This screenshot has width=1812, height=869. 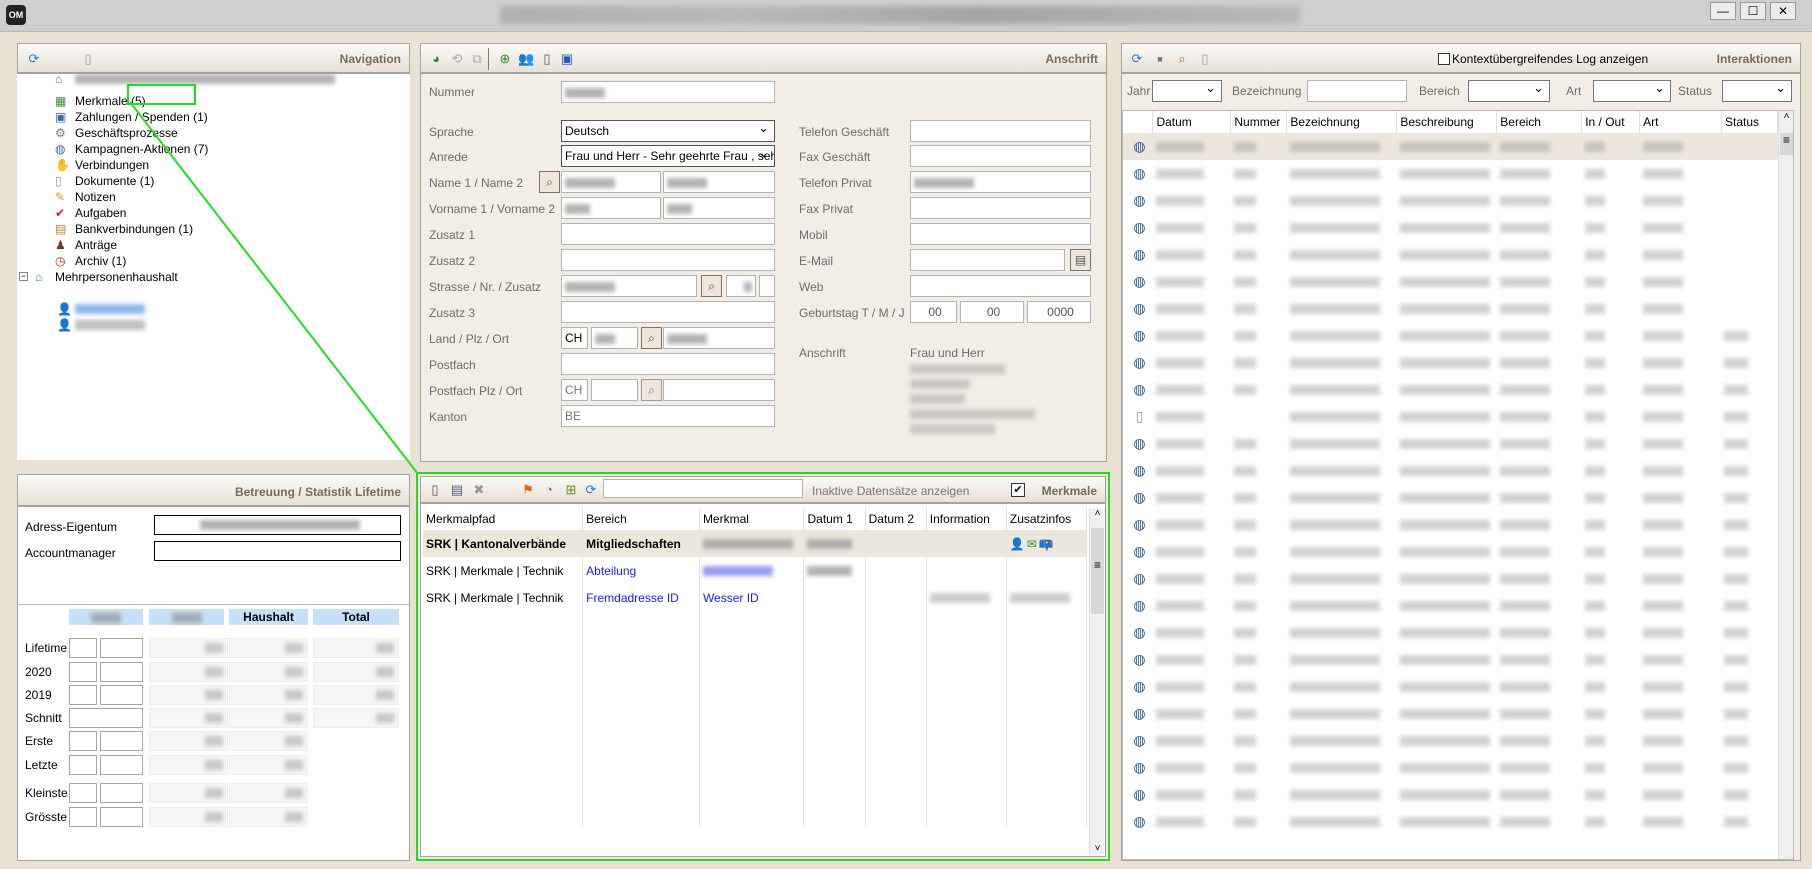 What do you see at coordinates (966, 519) in the screenshot?
I see `column-header: Information` at bounding box center [966, 519].